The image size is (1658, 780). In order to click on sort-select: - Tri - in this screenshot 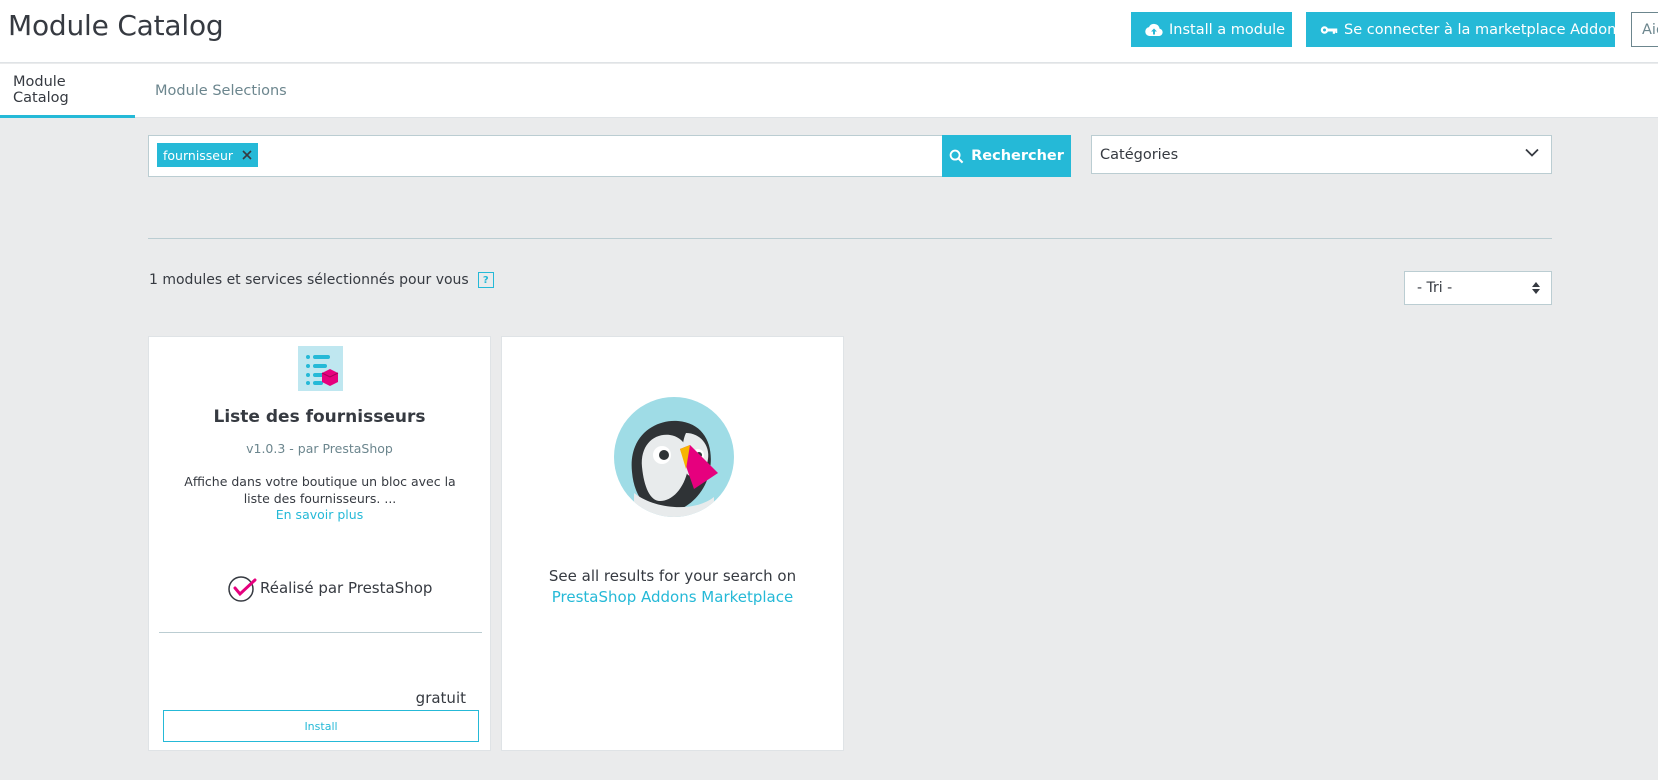, I will do `click(1478, 288)`.